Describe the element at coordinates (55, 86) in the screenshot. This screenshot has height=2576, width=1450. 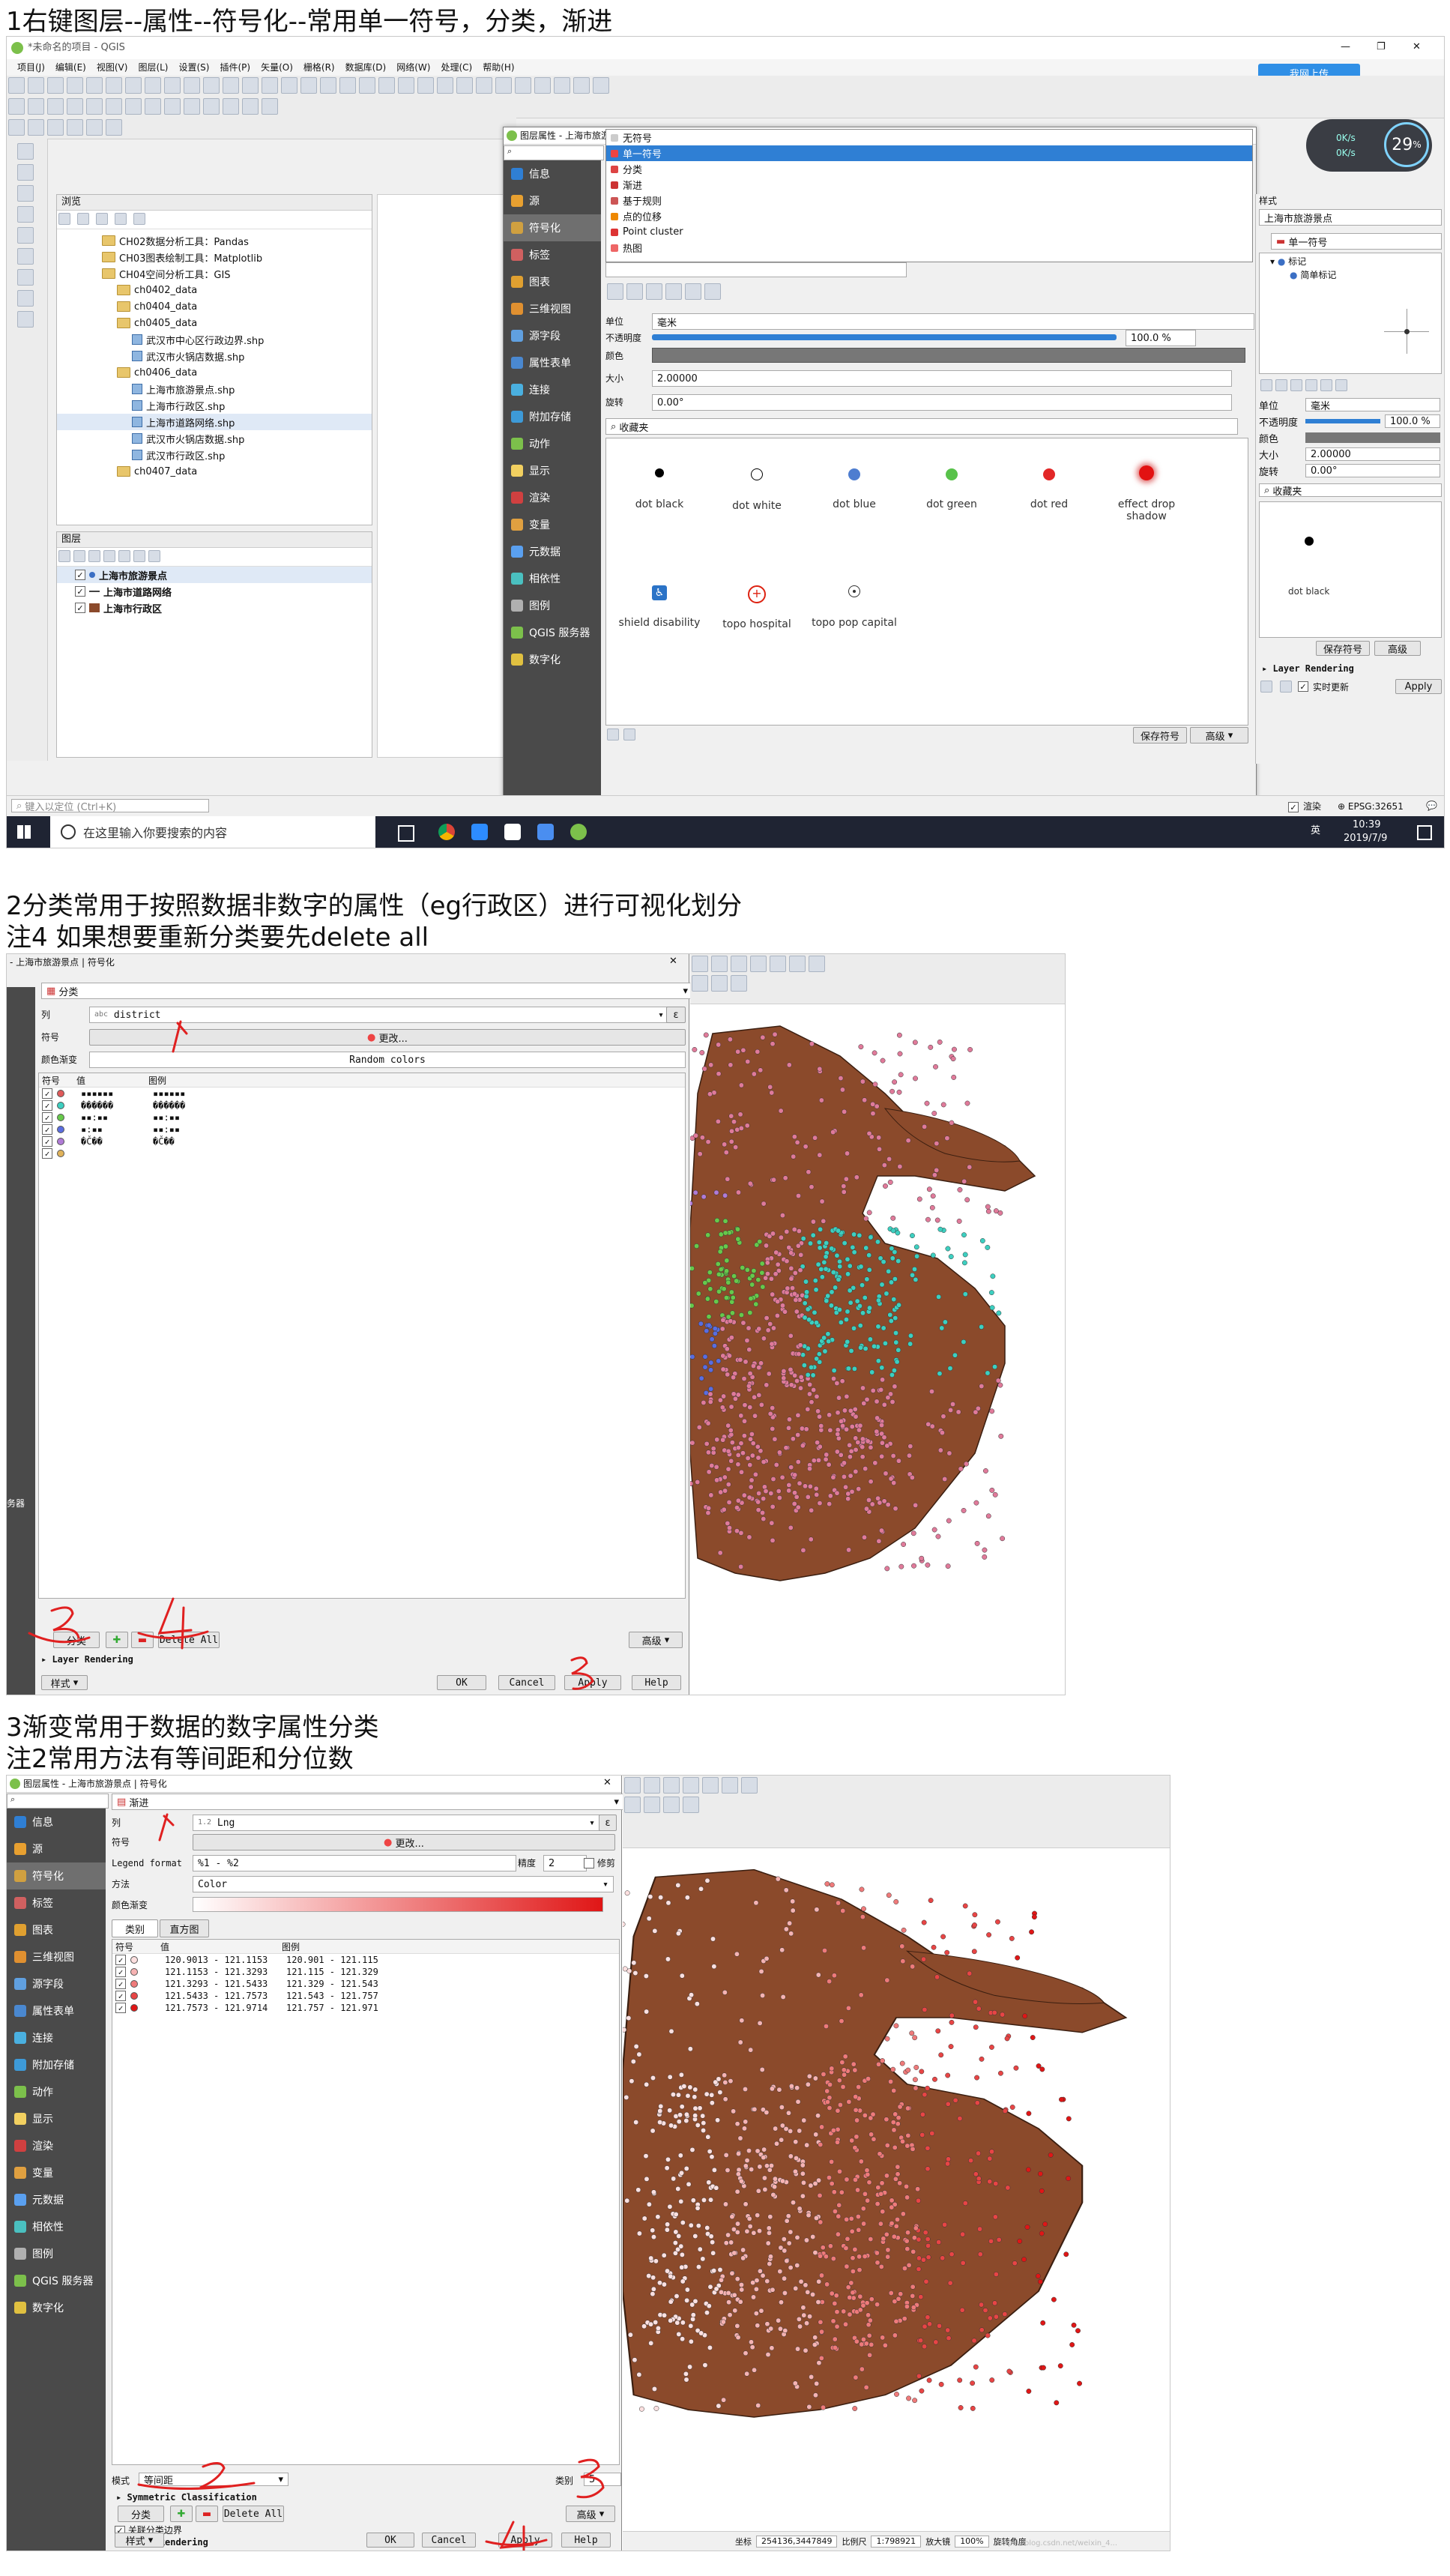
I see `save-project-icon` at that location.